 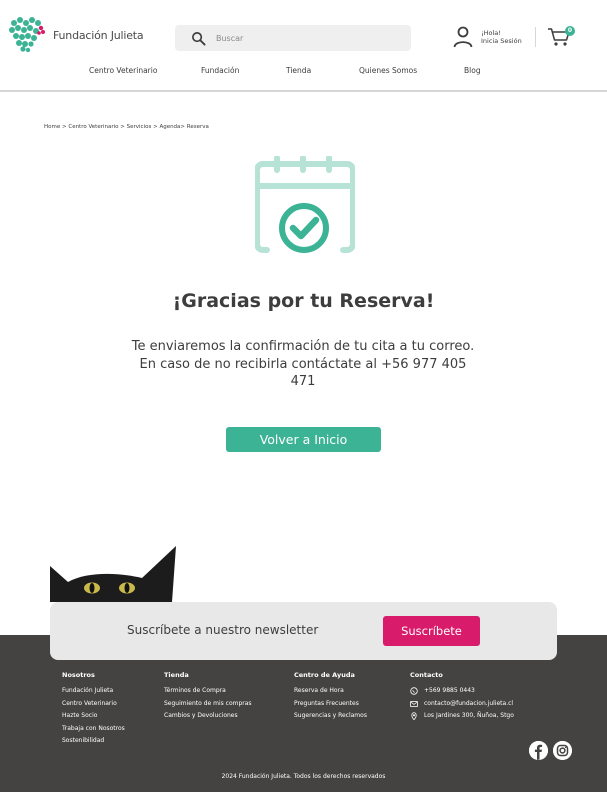 What do you see at coordinates (330, 691) in the screenshot?
I see `footer-link: Reserva de Hora` at bounding box center [330, 691].